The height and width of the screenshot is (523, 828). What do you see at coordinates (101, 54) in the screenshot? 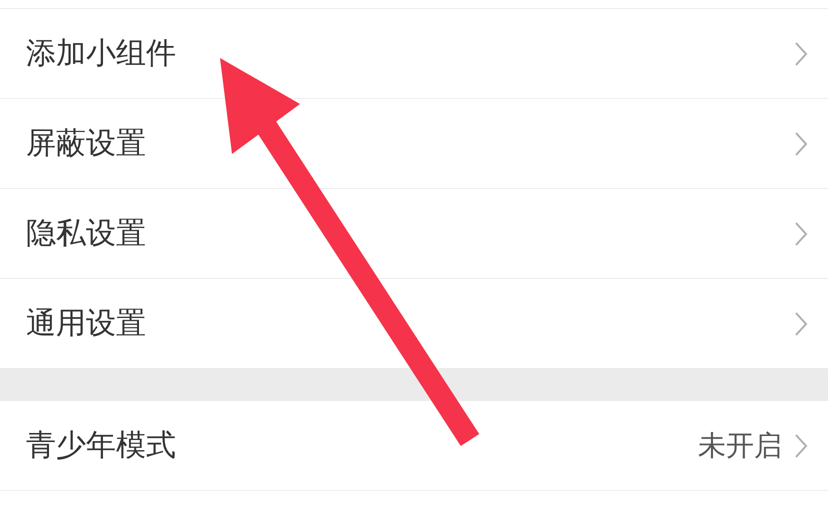
I see `row-label: 添加小组件` at bounding box center [101, 54].